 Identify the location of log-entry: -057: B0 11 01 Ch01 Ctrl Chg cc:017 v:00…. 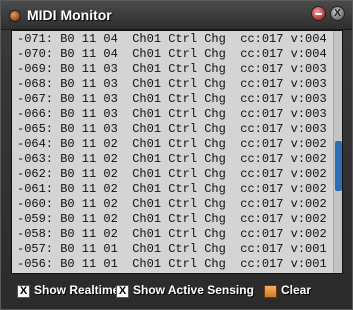
(172, 249).